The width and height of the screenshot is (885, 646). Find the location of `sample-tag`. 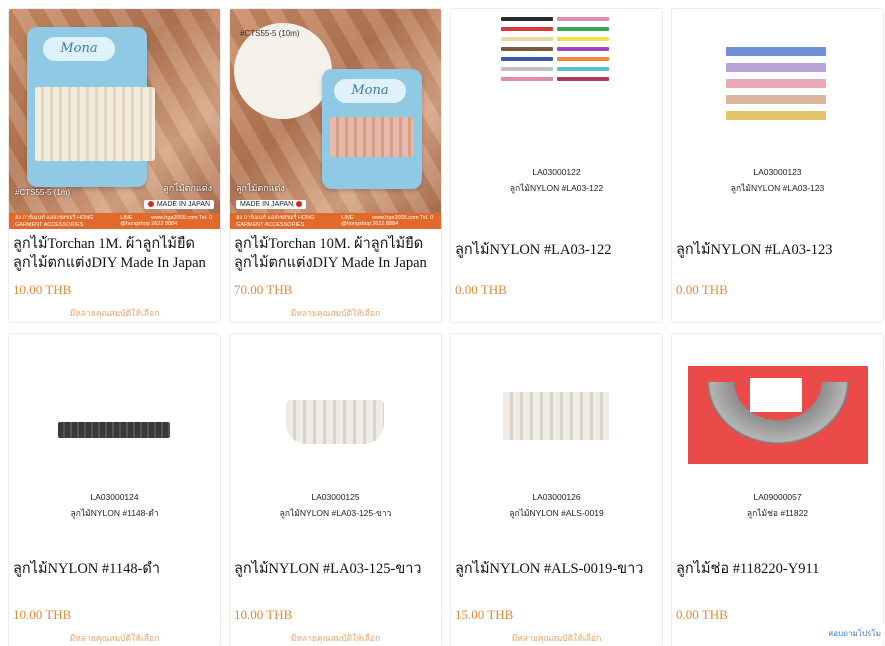

sample-tag is located at coordinates (776, 395).